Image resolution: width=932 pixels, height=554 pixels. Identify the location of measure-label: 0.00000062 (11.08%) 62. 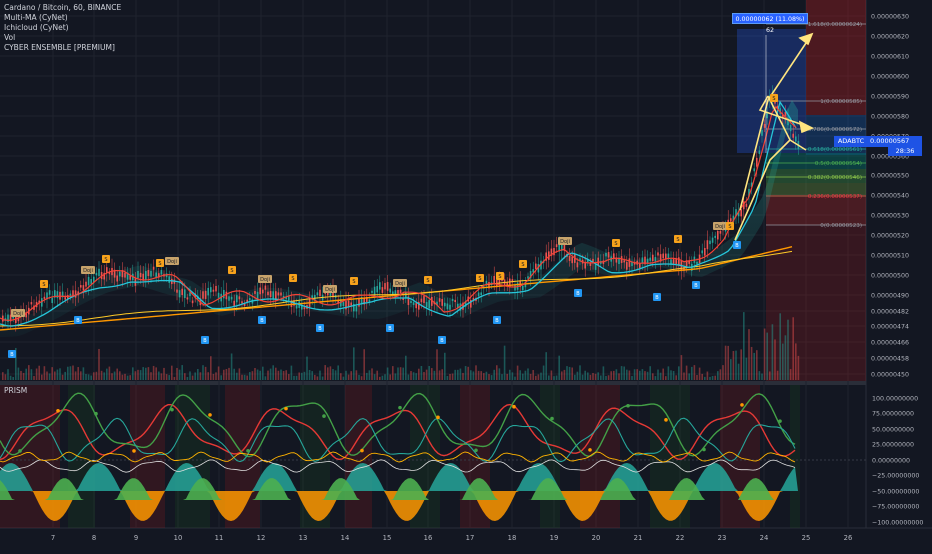
(770, 23).